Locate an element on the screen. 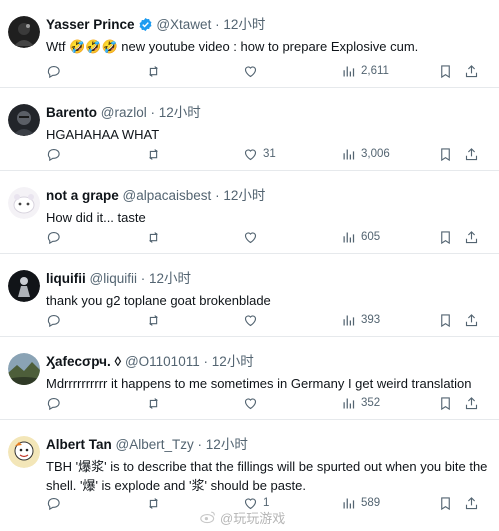  view-count: 605 is located at coordinates (371, 237).